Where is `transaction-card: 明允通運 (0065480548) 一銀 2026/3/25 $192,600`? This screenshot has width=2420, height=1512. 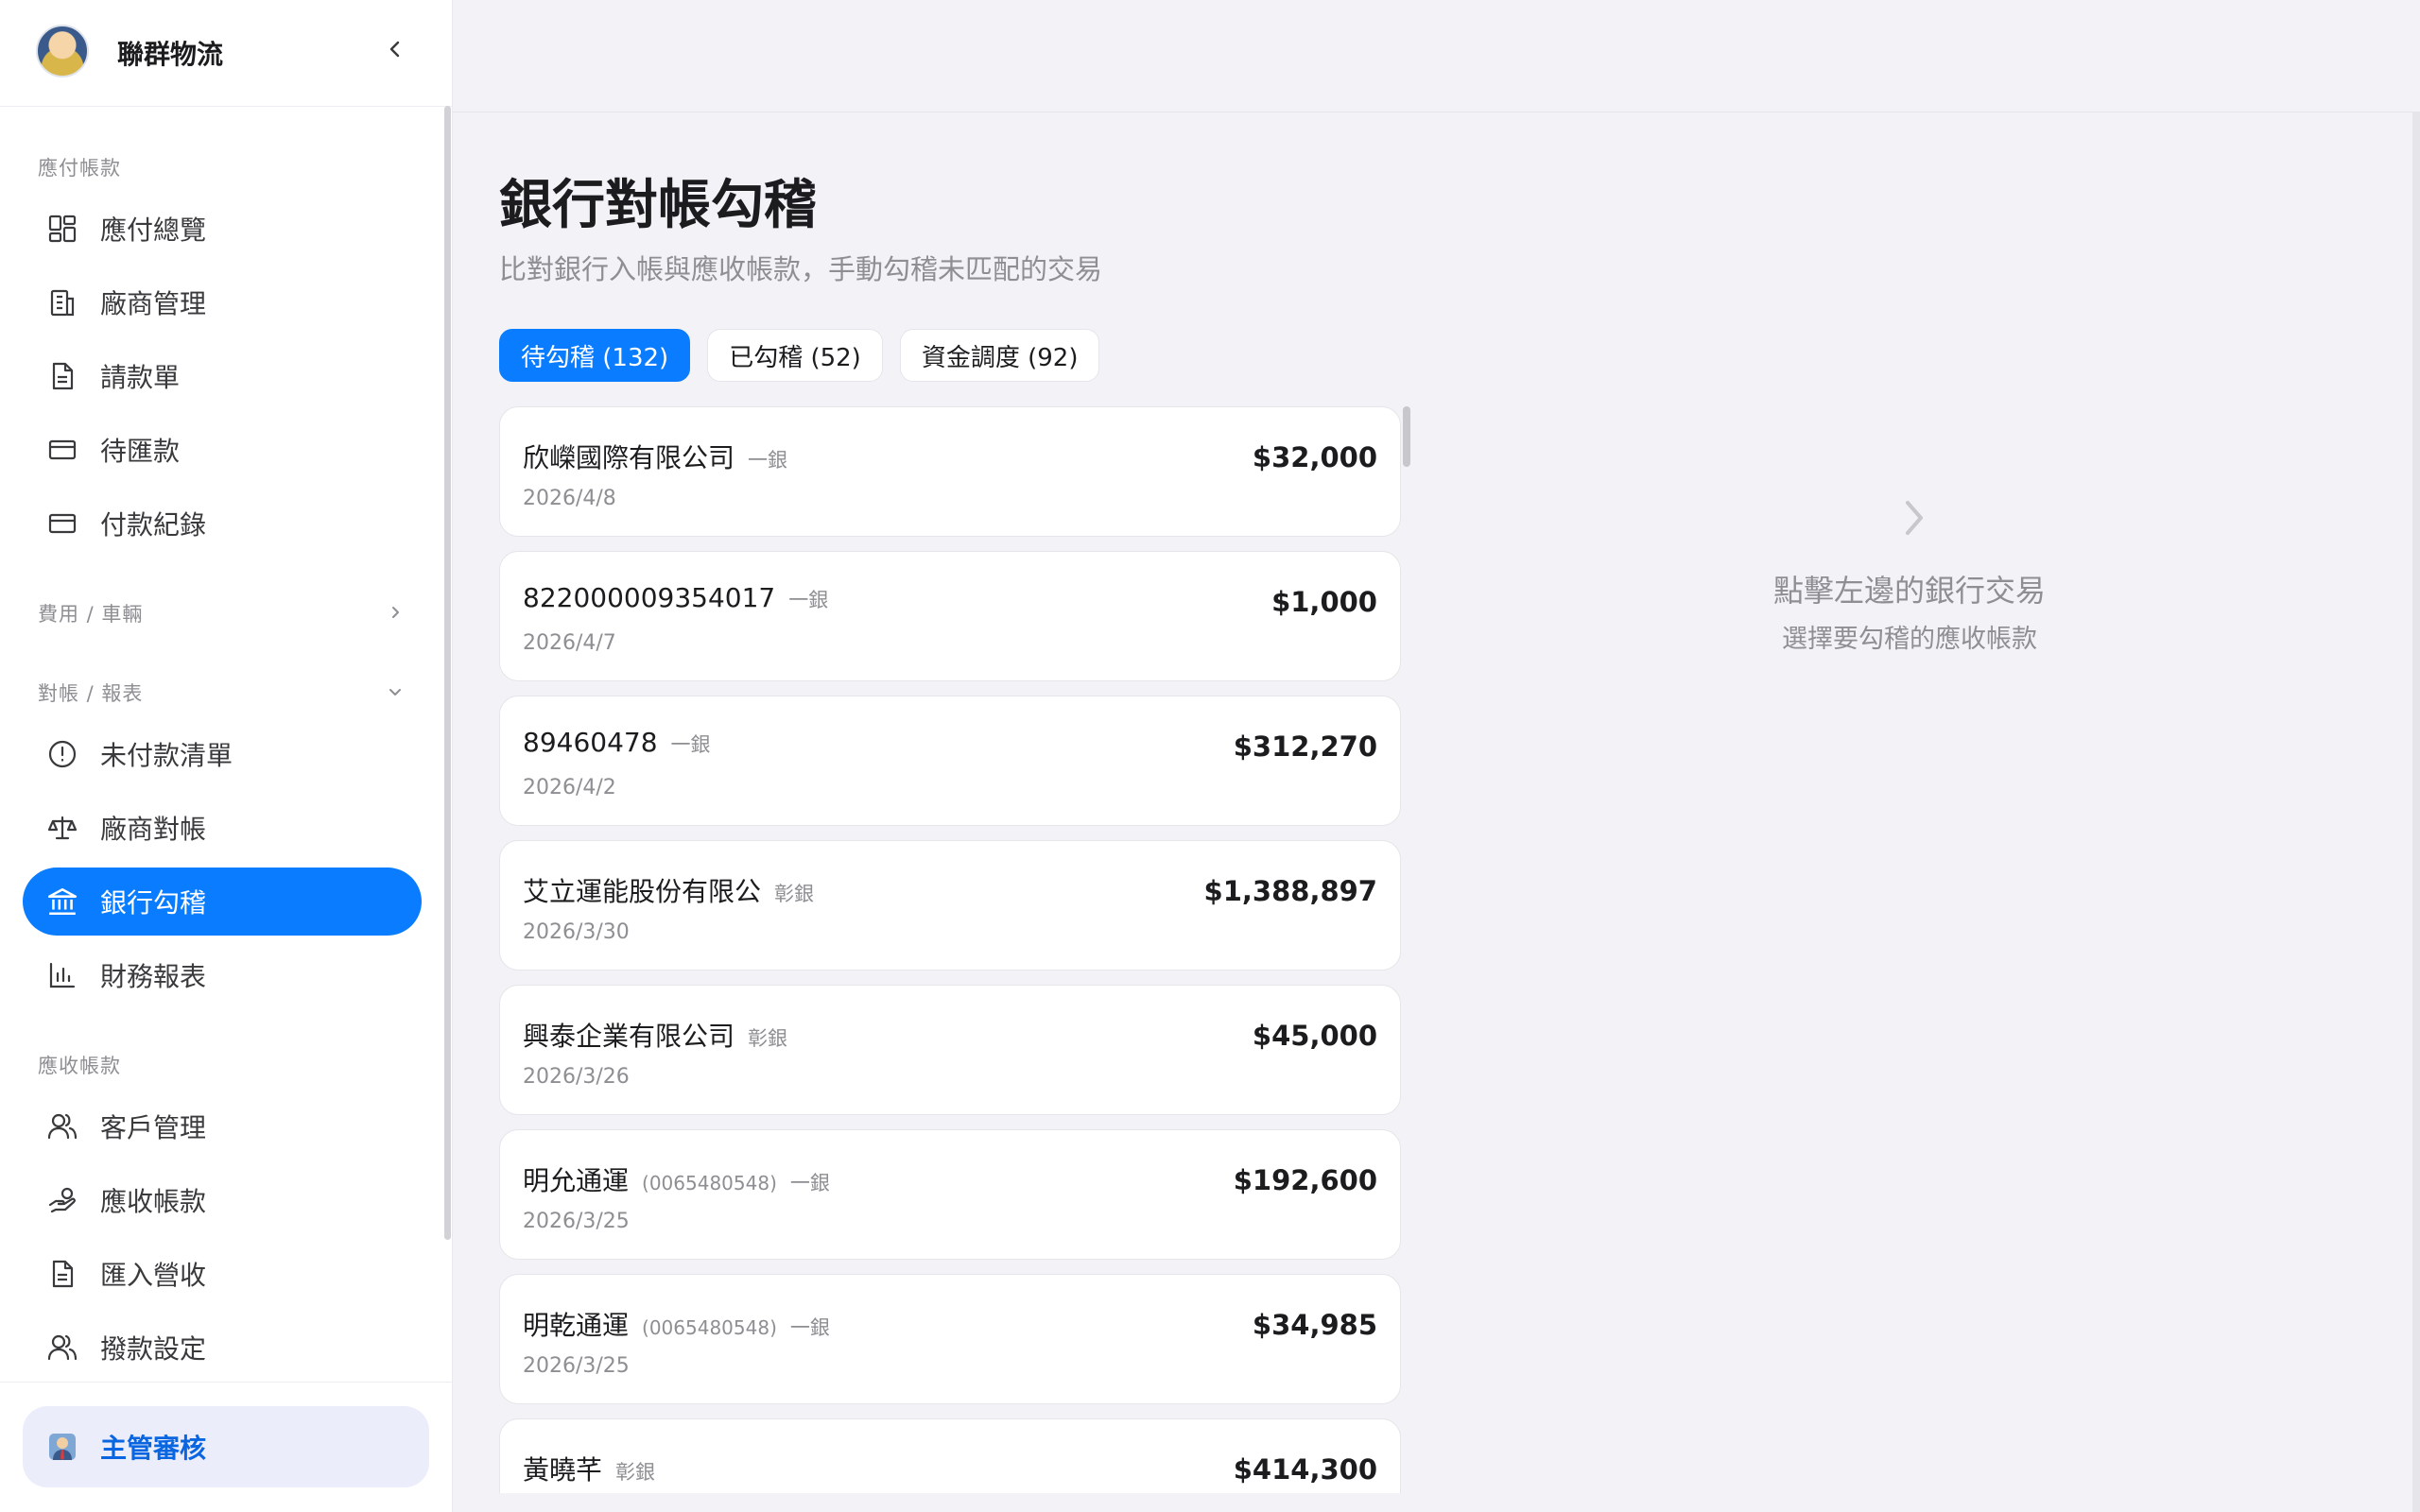
transaction-card: 明允通運 (0065480548) 一銀 2026/3/25 $192,600 is located at coordinates (950, 1194).